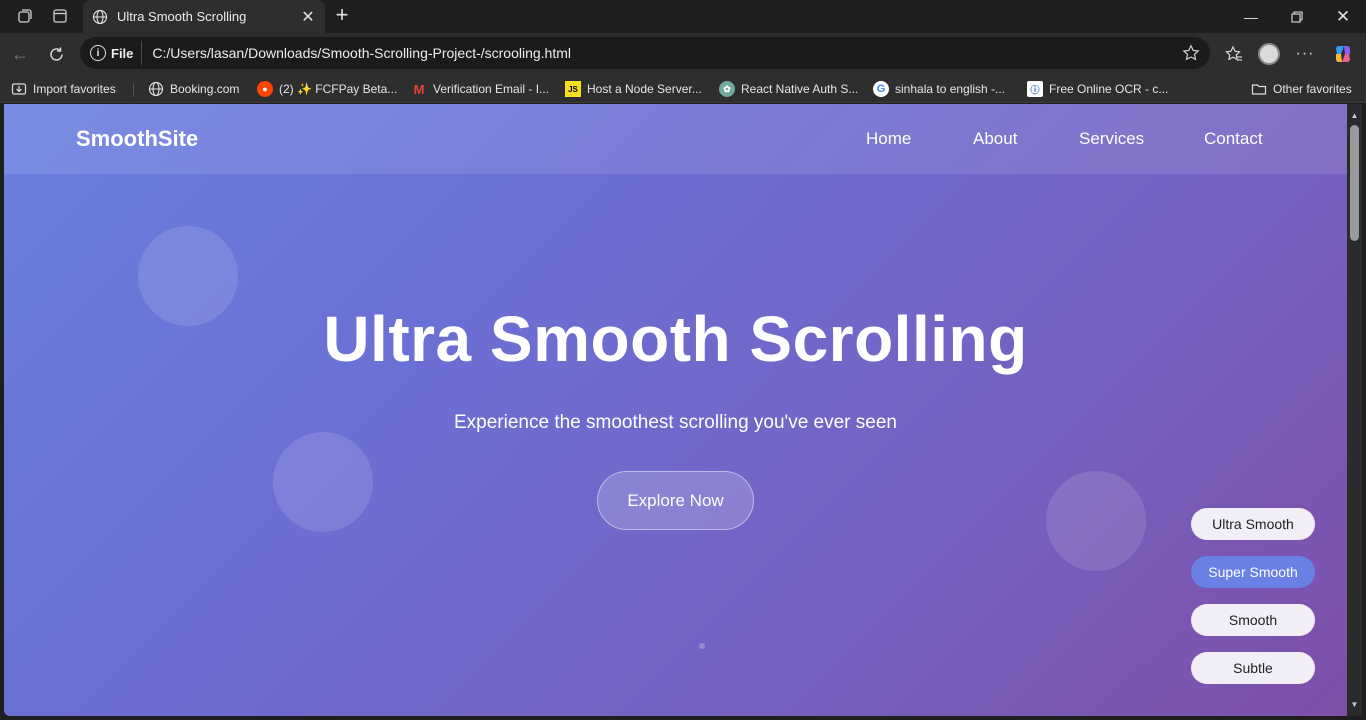  Describe the element at coordinates (675, 339) in the screenshot. I see `hero-title: Ultra Smooth Scrolling` at that location.